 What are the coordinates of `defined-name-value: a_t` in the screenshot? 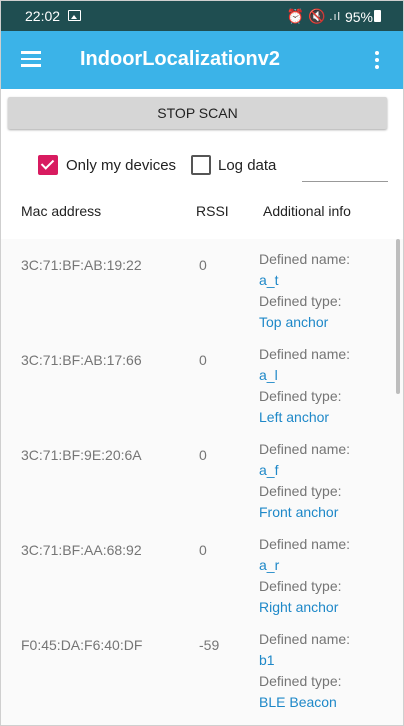 It's located at (269, 280).